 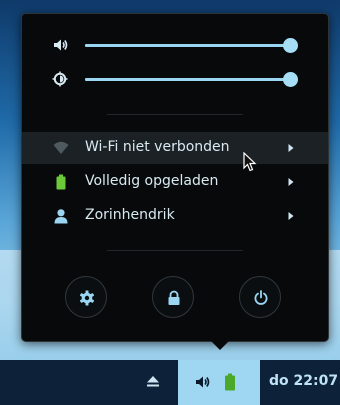 I want to click on volume-slider, so click(x=191, y=45).